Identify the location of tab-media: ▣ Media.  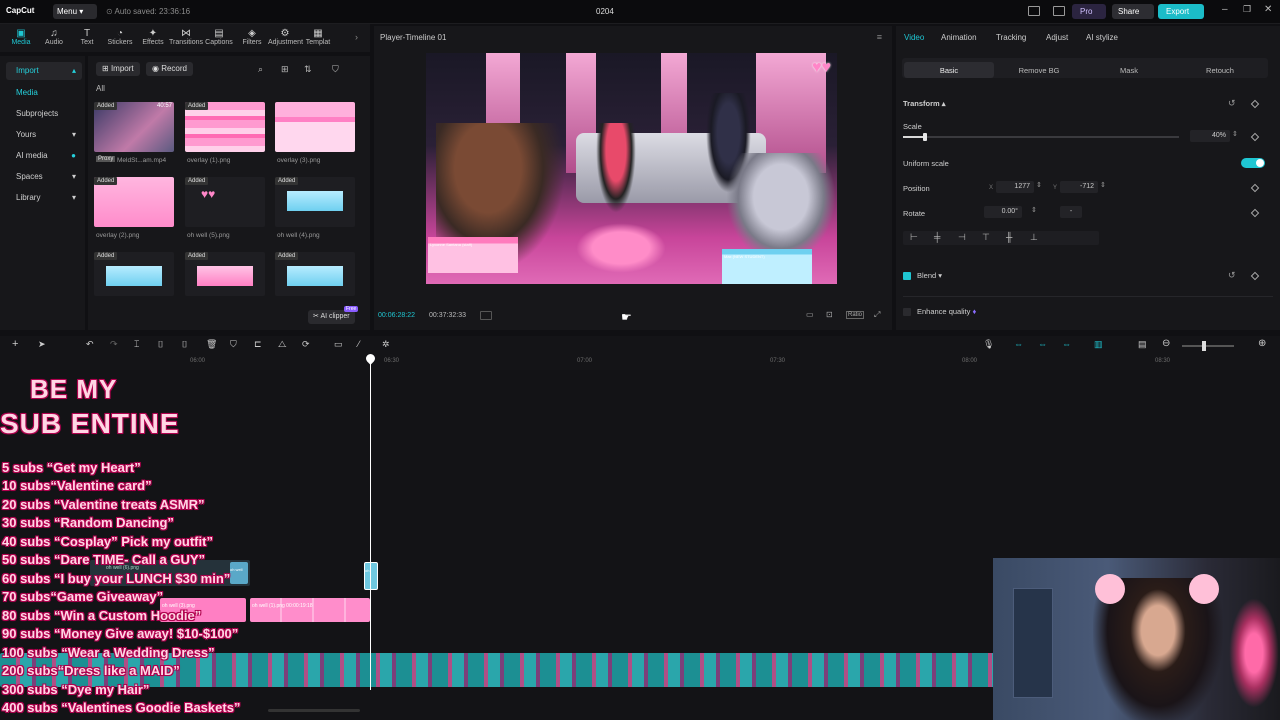
(21, 37).